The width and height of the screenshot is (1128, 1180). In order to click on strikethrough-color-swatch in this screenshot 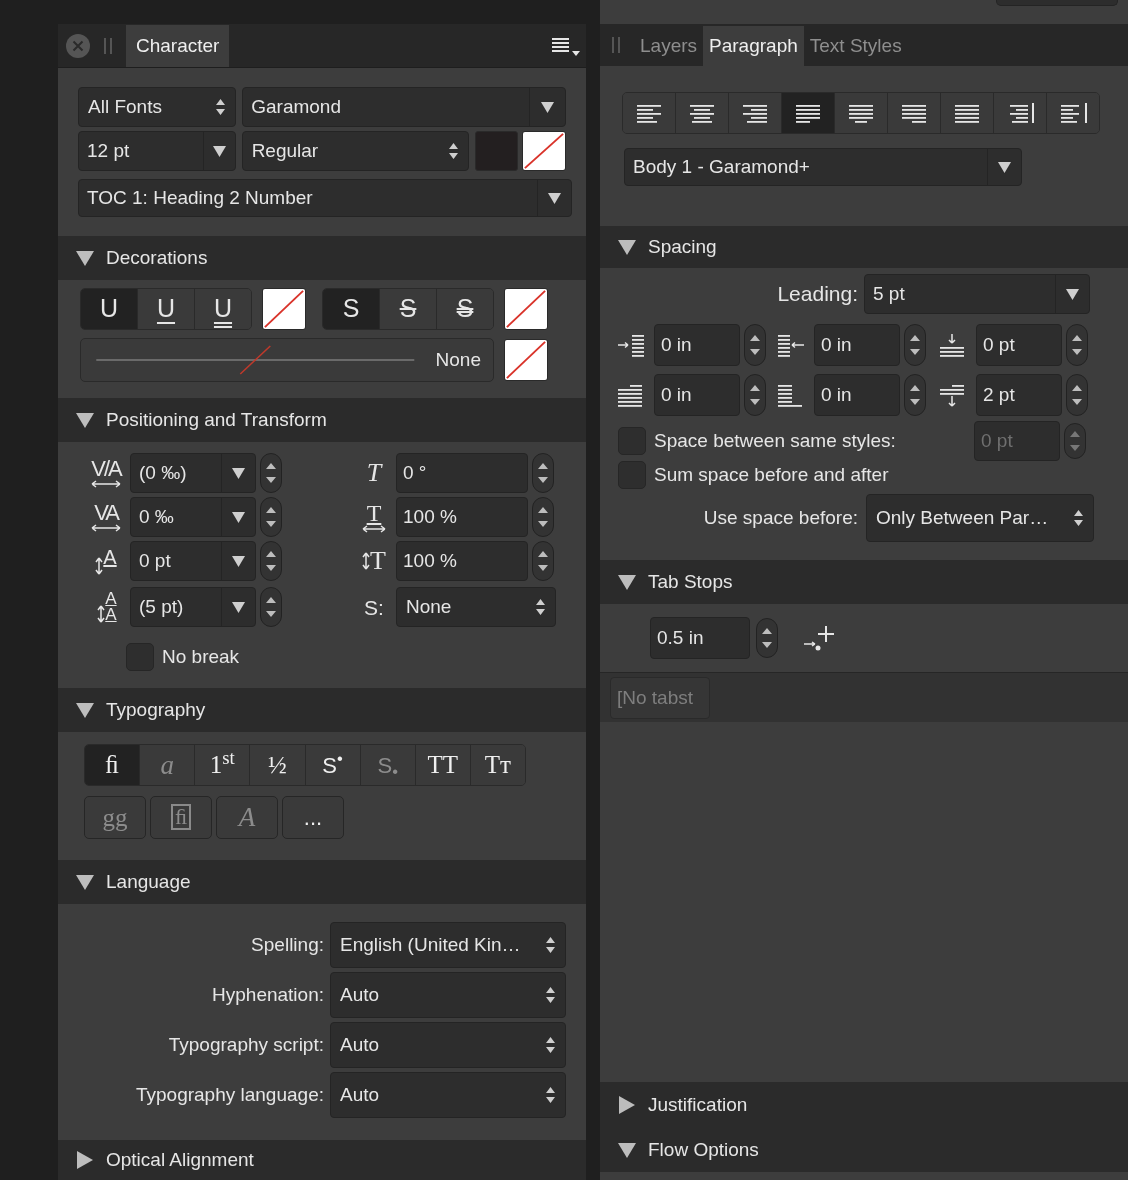, I will do `click(526, 309)`.